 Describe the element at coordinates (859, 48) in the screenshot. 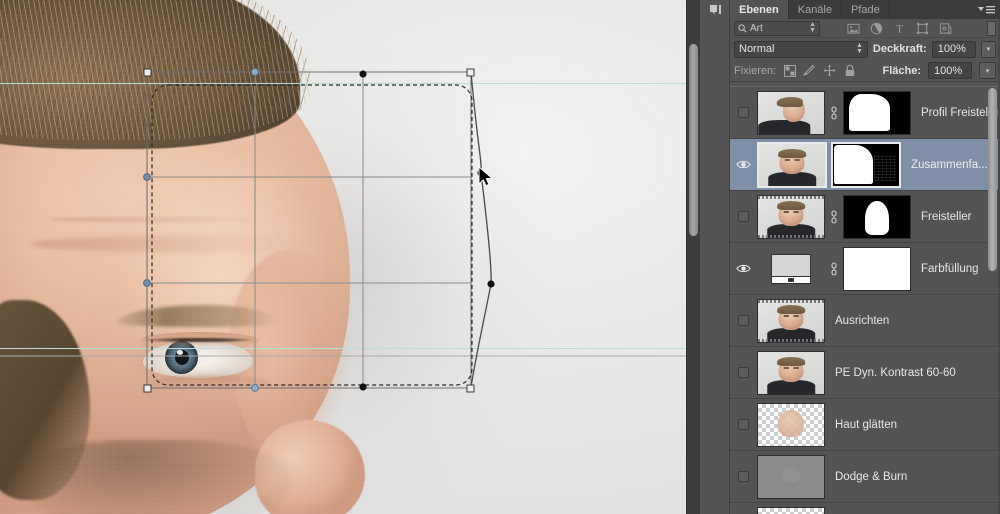

I see `blend-mode-spinner-icon: ▲ ▼` at that location.